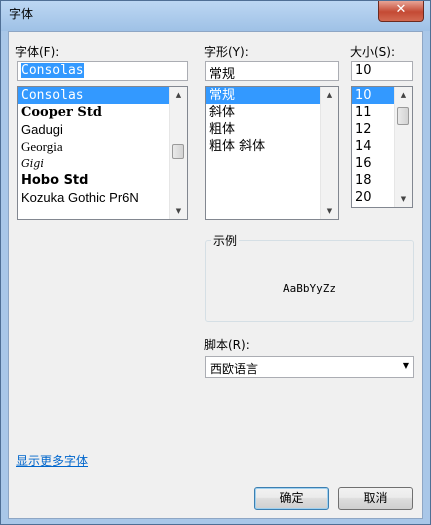 The image size is (431, 525). What do you see at coordinates (309, 288) in the screenshot?
I see `sample-preview-text: AaBbYyZz` at bounding box center [309, 288].